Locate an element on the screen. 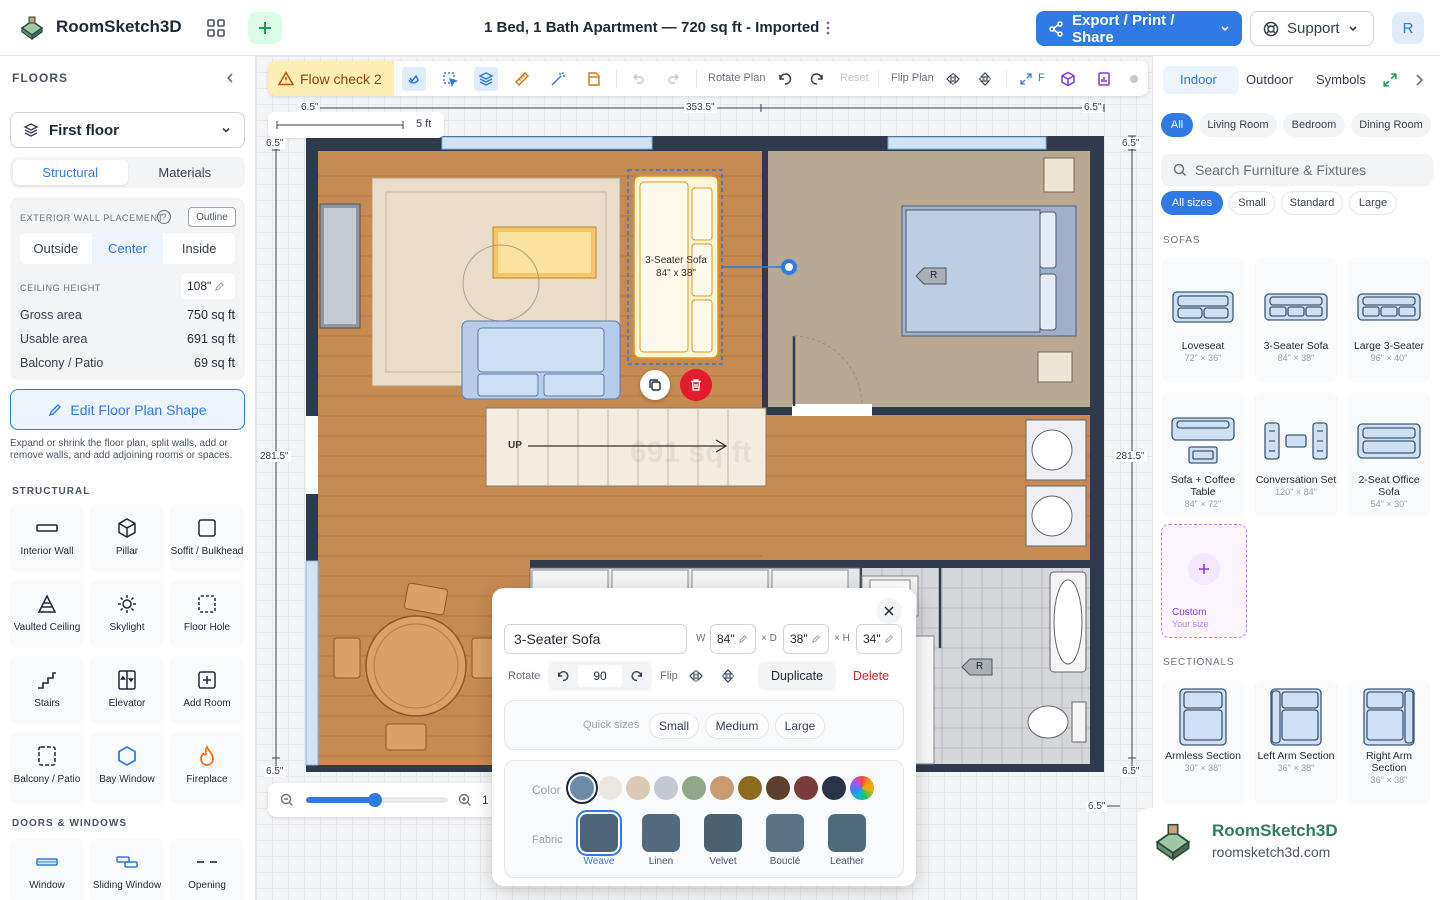 This screenshot has height=900, width=1440. chevron-left-icon is located at coordinates (230, 78).